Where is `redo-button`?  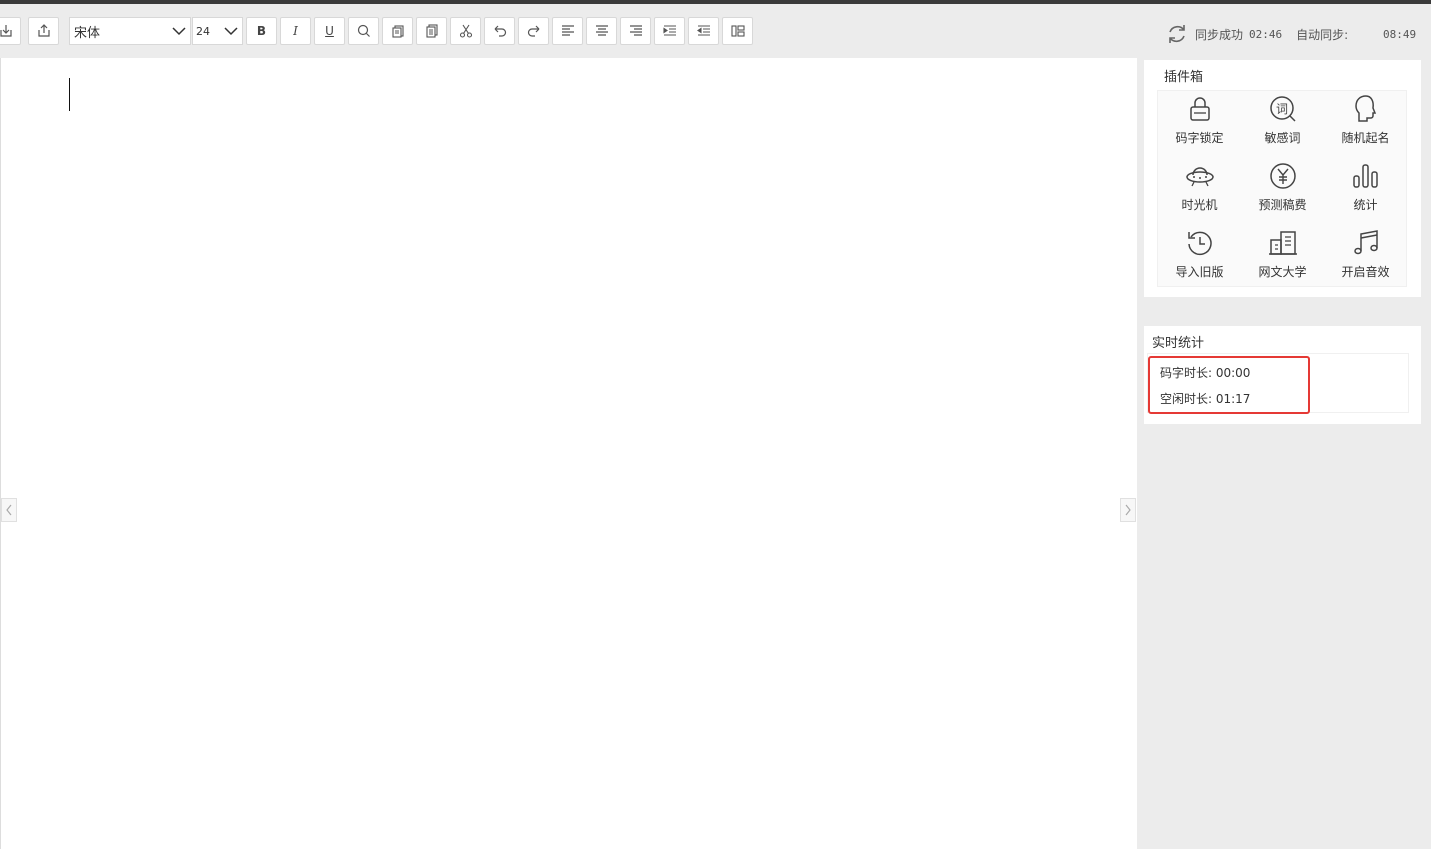
redo-button is located at coordinates (533, 31).